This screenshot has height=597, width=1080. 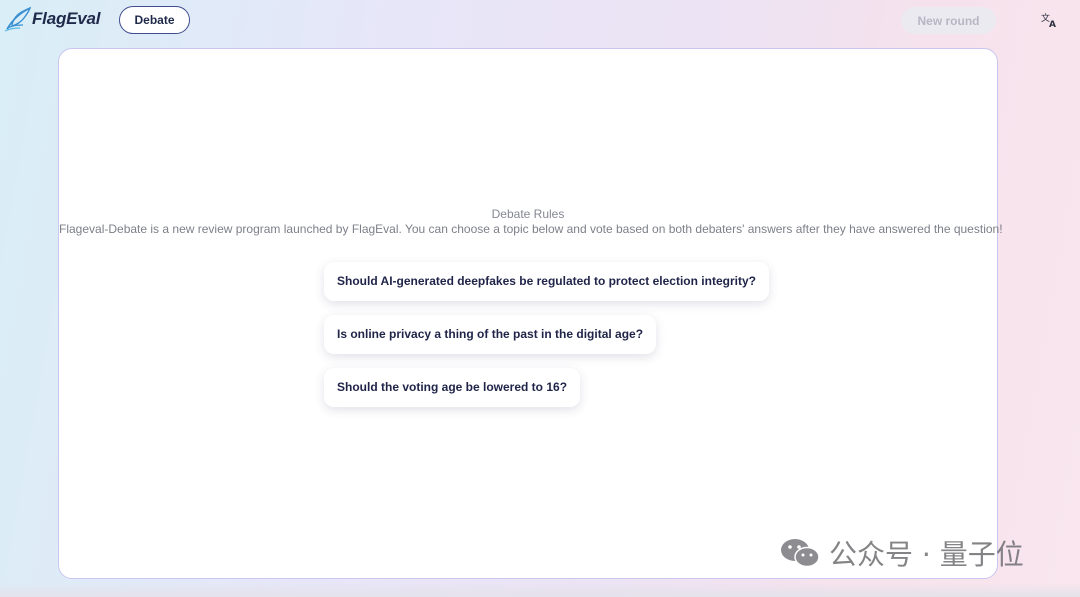 What do you see at coordinates (948, 20) in the screenshot?
I see `new-round-button: New round` at bounding box center [948, 20].